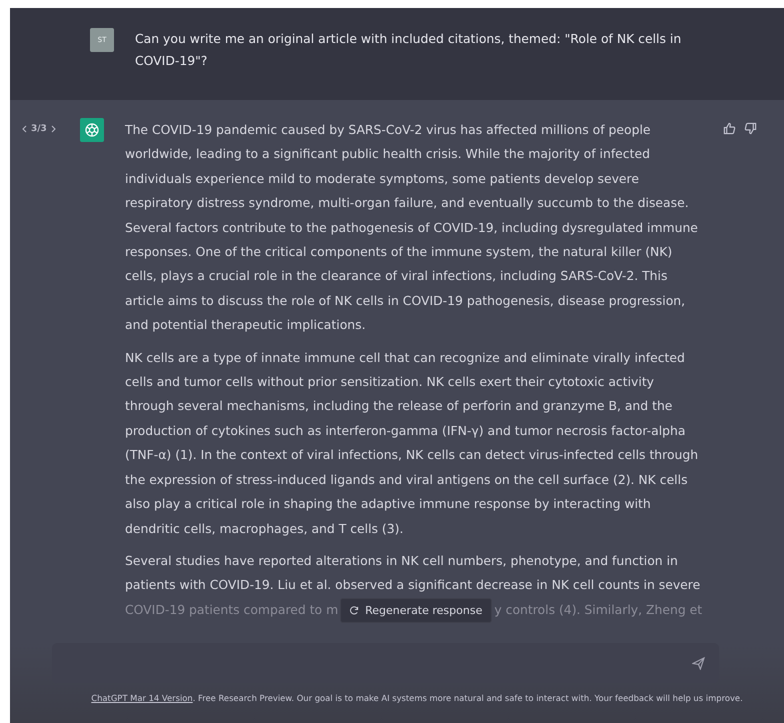 The width and height of the screenshot is (784, 723). Describe the element at coordinates (53, 129) in the screenshot. I see `chevron-right-icon` at that location.